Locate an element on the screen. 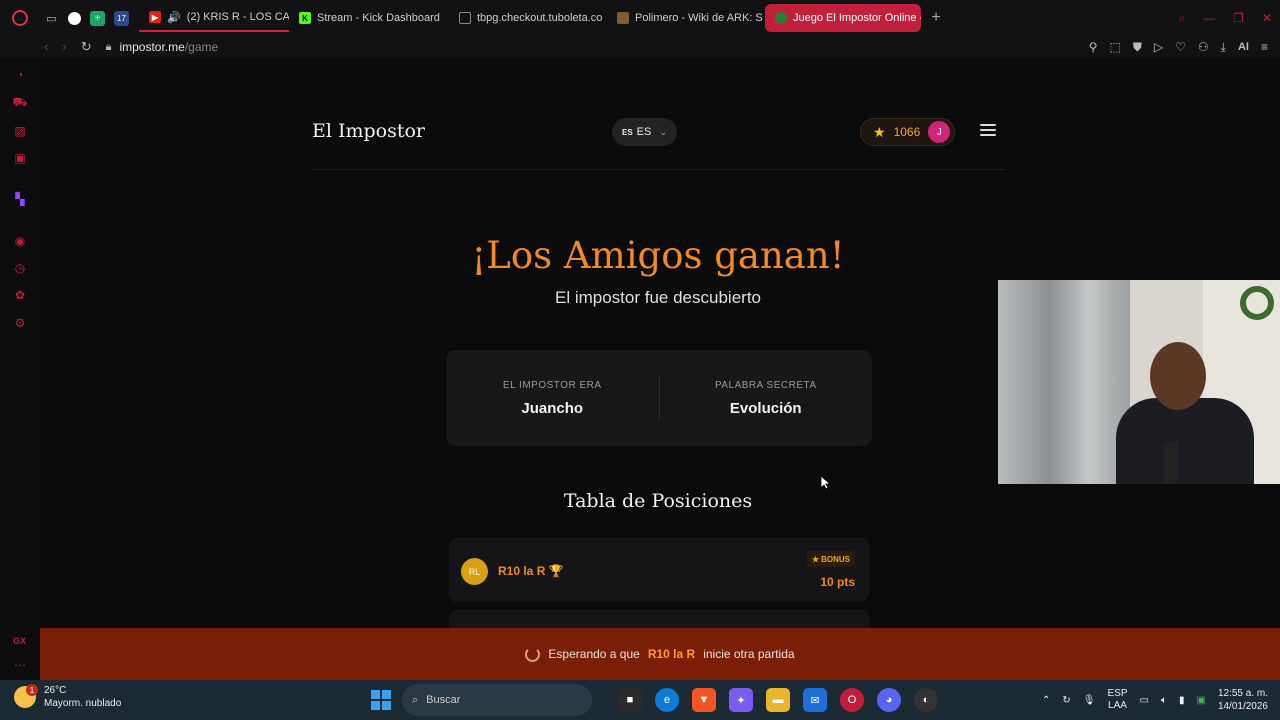 The height and width of the screenshot is (720, 1280). impostor-icon is located at coordinates (781, 18).